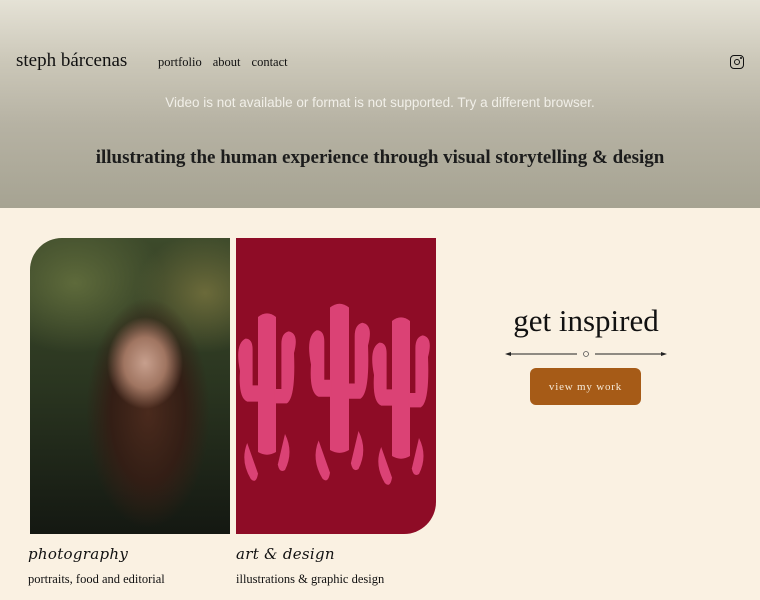 This screenshot has height=600, width=760. What do you see at coordinates (96, 554) in the screenshot?
I see `photography-title: photography` at bounding box center [96, 554].